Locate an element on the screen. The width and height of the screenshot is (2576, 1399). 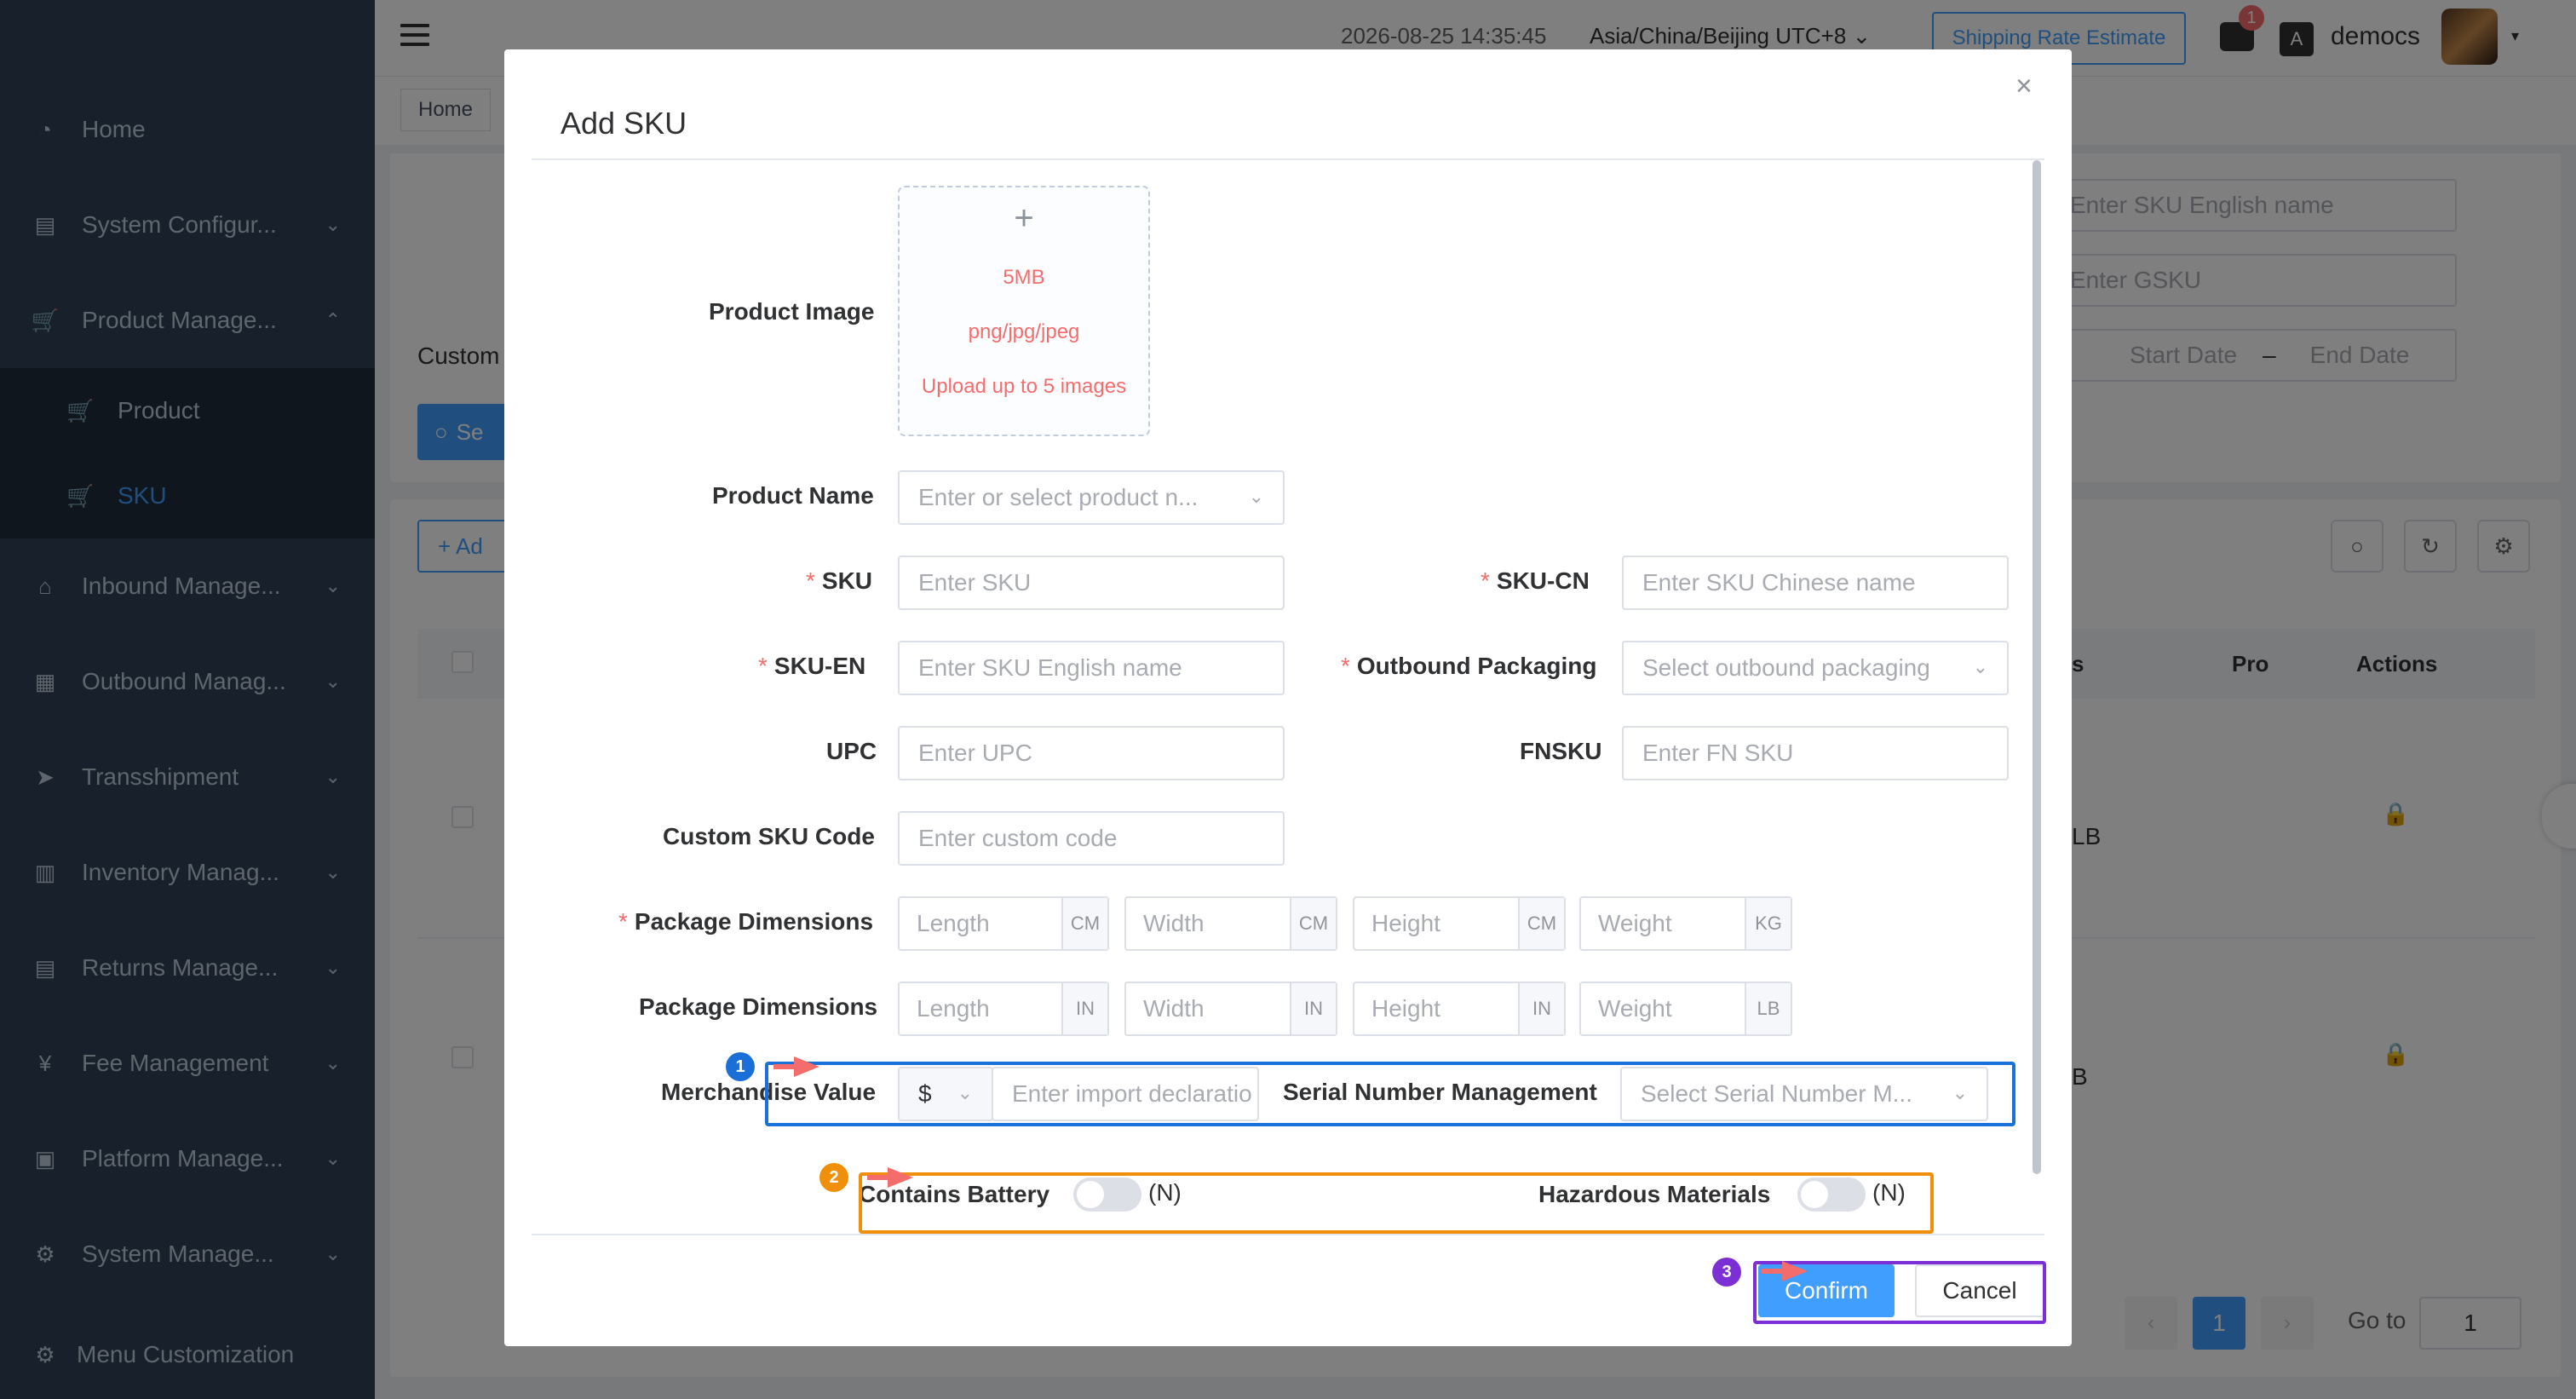
sku-cn-input: Enter SKU Chinese name is located at coordinates (1816, 583).